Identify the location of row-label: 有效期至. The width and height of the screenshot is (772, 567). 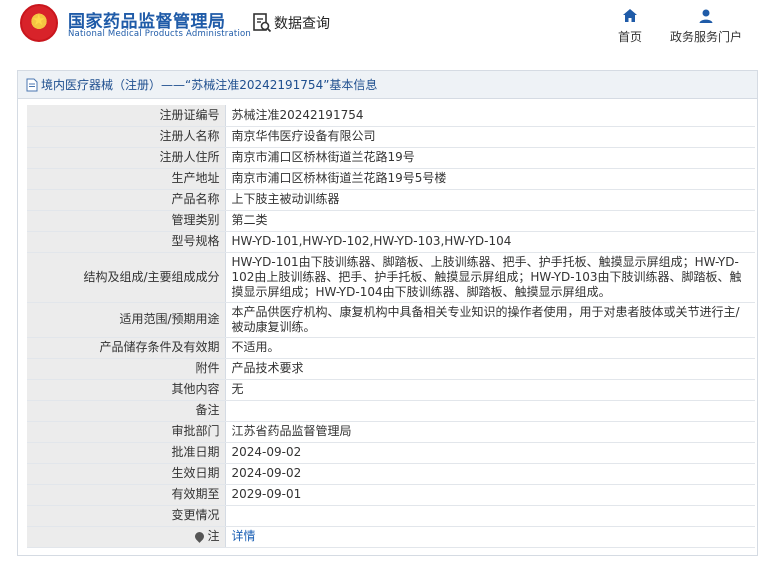
(126, 495).